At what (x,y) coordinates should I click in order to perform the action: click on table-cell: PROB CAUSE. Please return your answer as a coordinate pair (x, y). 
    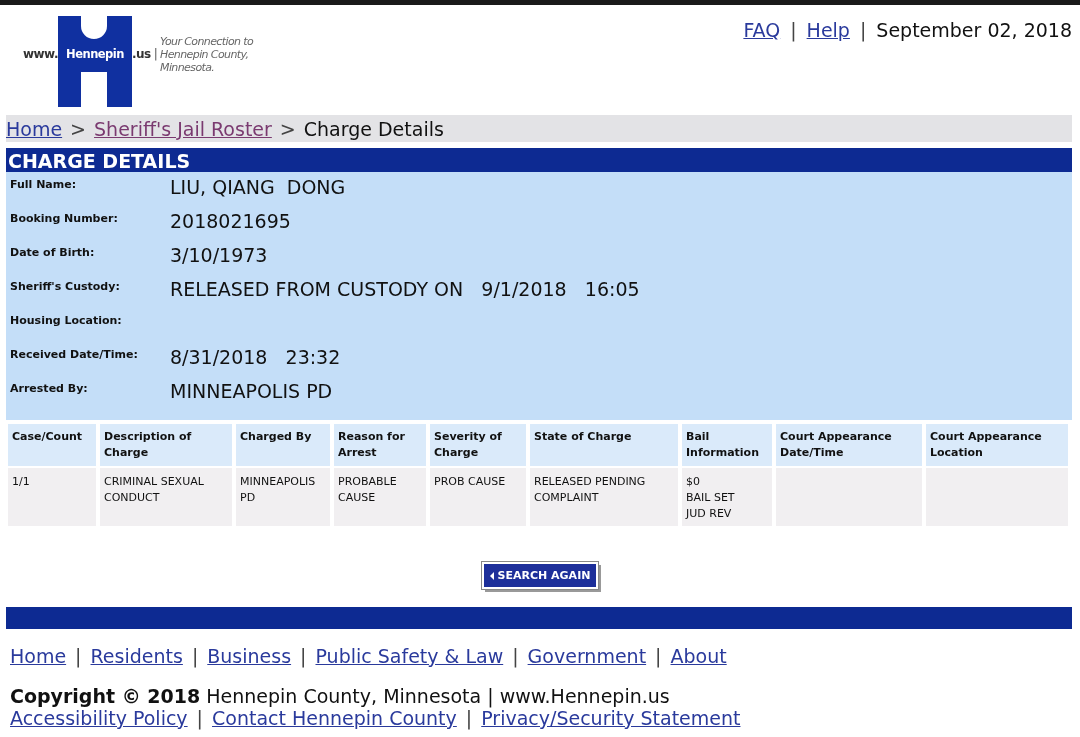
    Looking at the image, I should click on (478, 497).